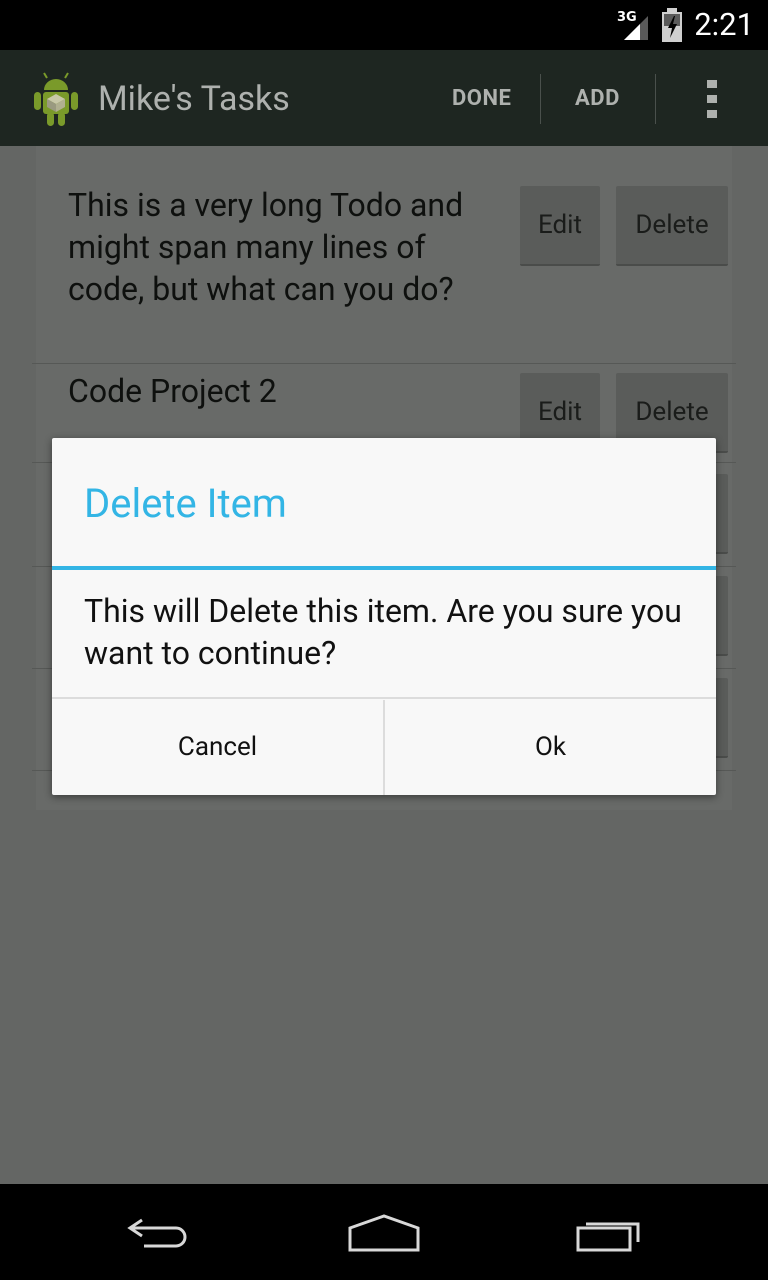 This screenshot has width=768, height=1280. I want to click on svg-text: 3G, so click(627, 17).